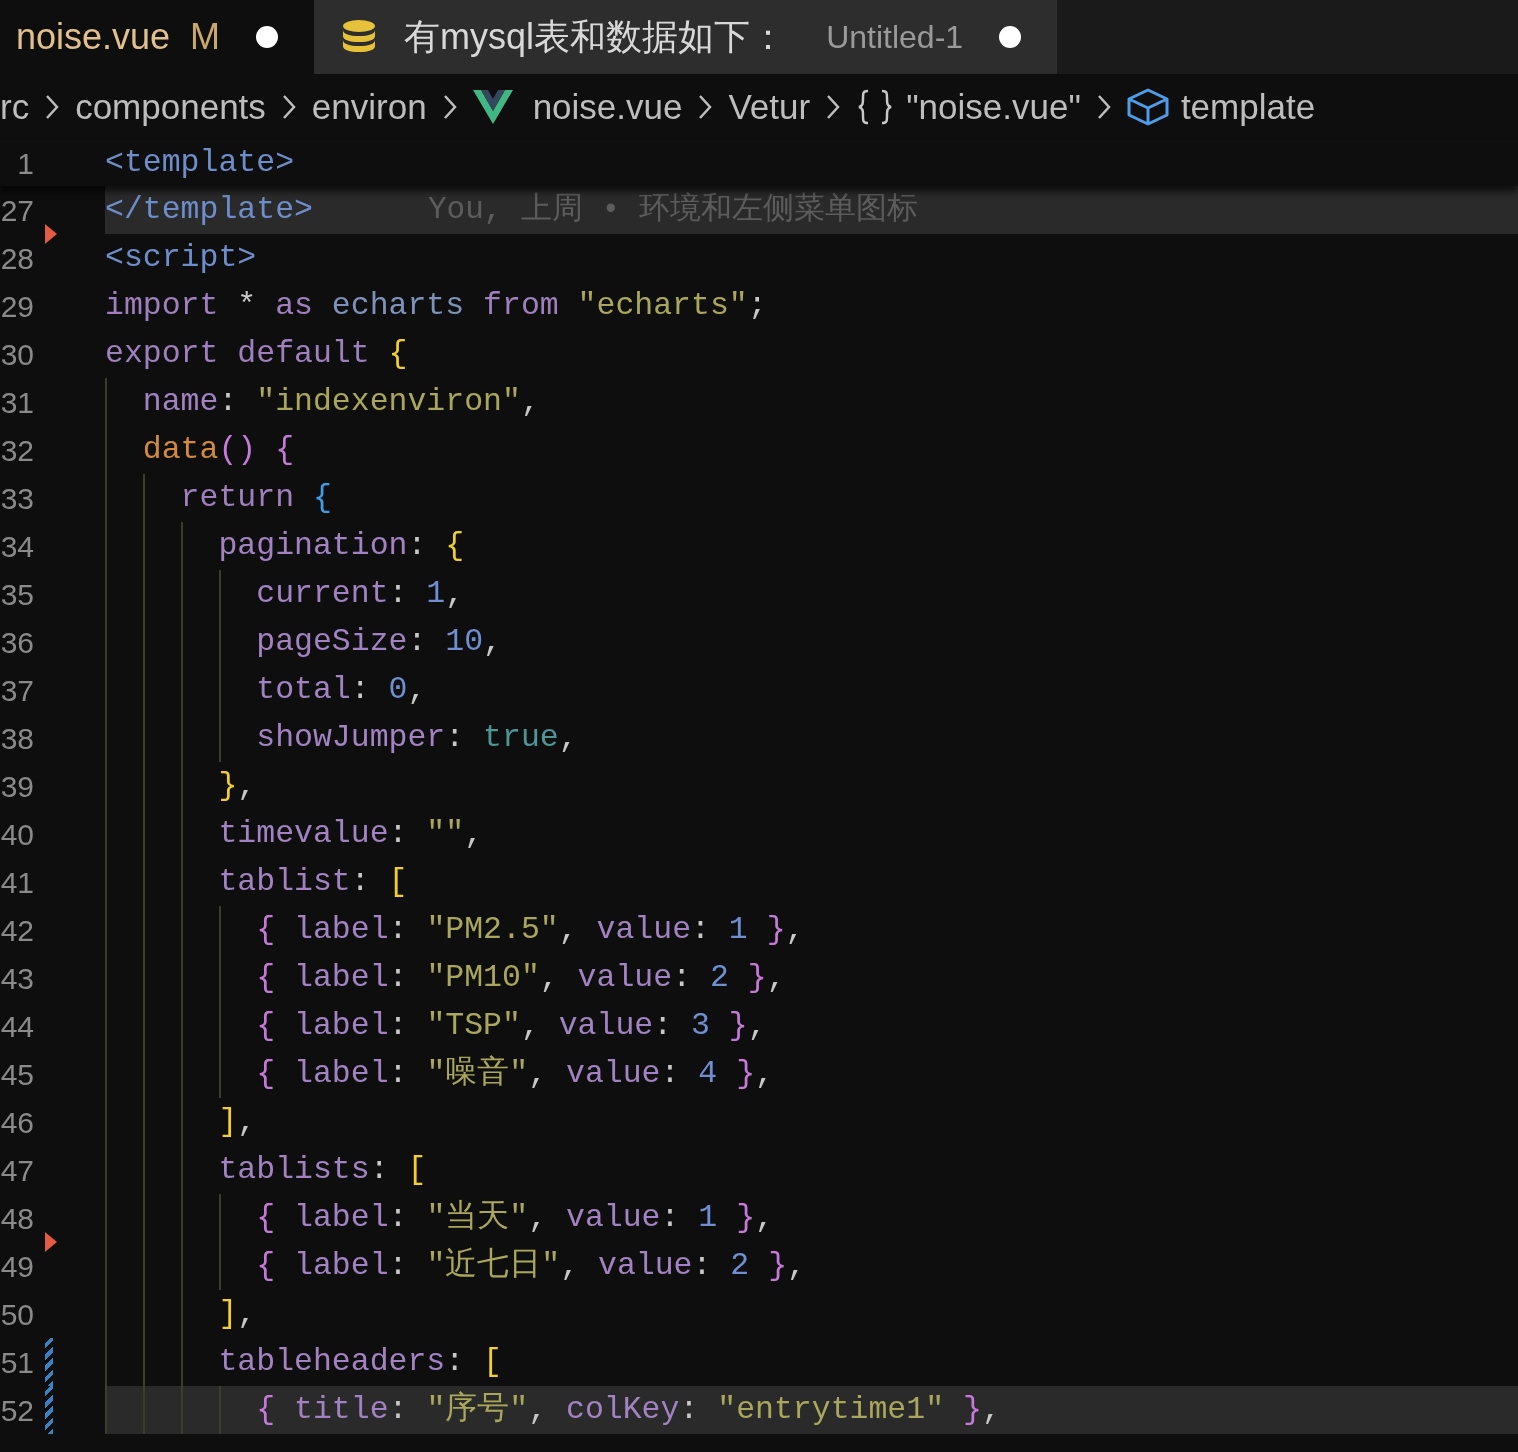 The width and height of the screenshot is (1518, 1452). What do you see at coordinates (1147, 107) in the screenshot?
I see `cube-icon` at bounding box center [1147, 107].